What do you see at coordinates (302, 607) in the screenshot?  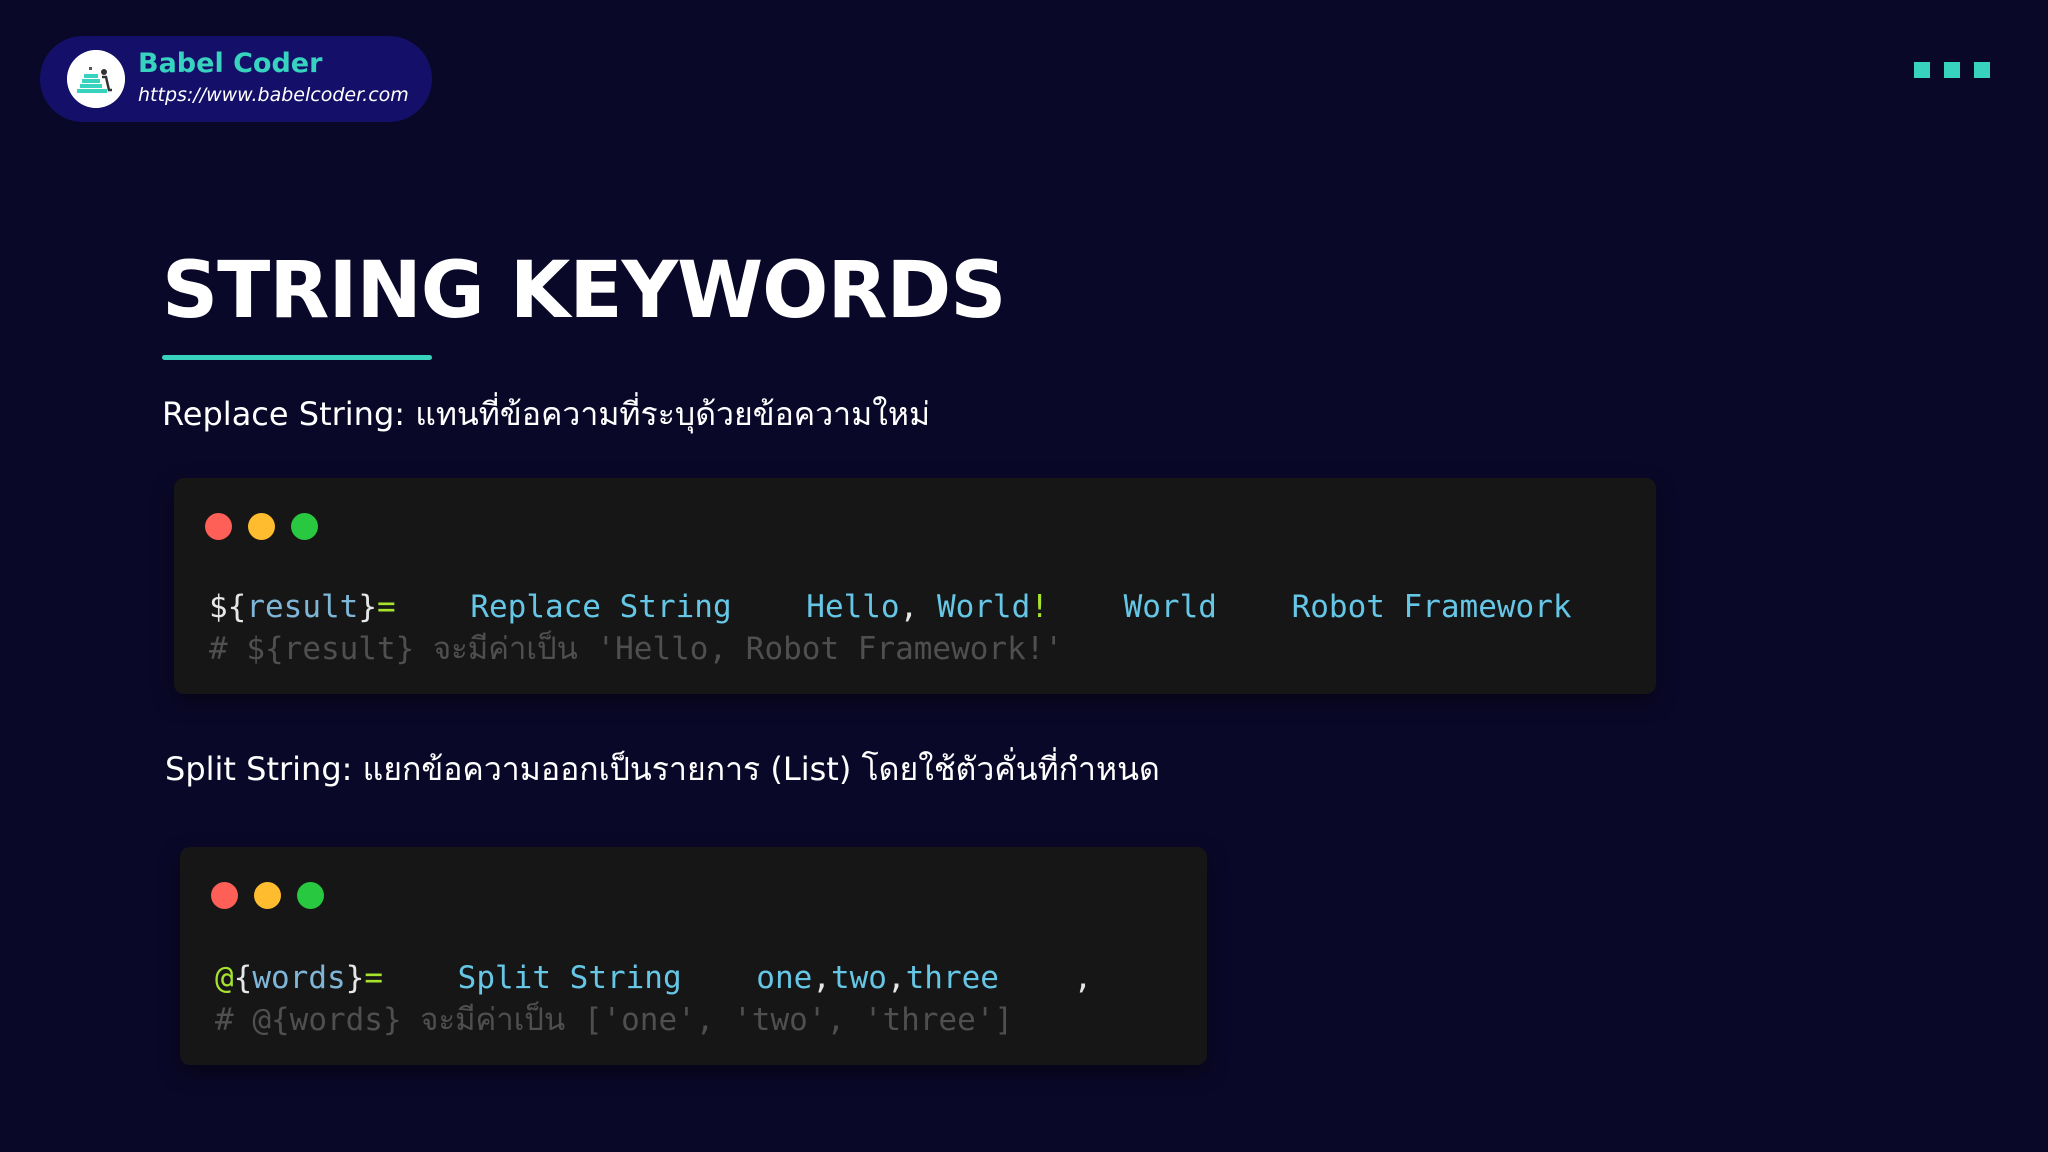 I see `variable-name: result` at bounding box center [302, 607].